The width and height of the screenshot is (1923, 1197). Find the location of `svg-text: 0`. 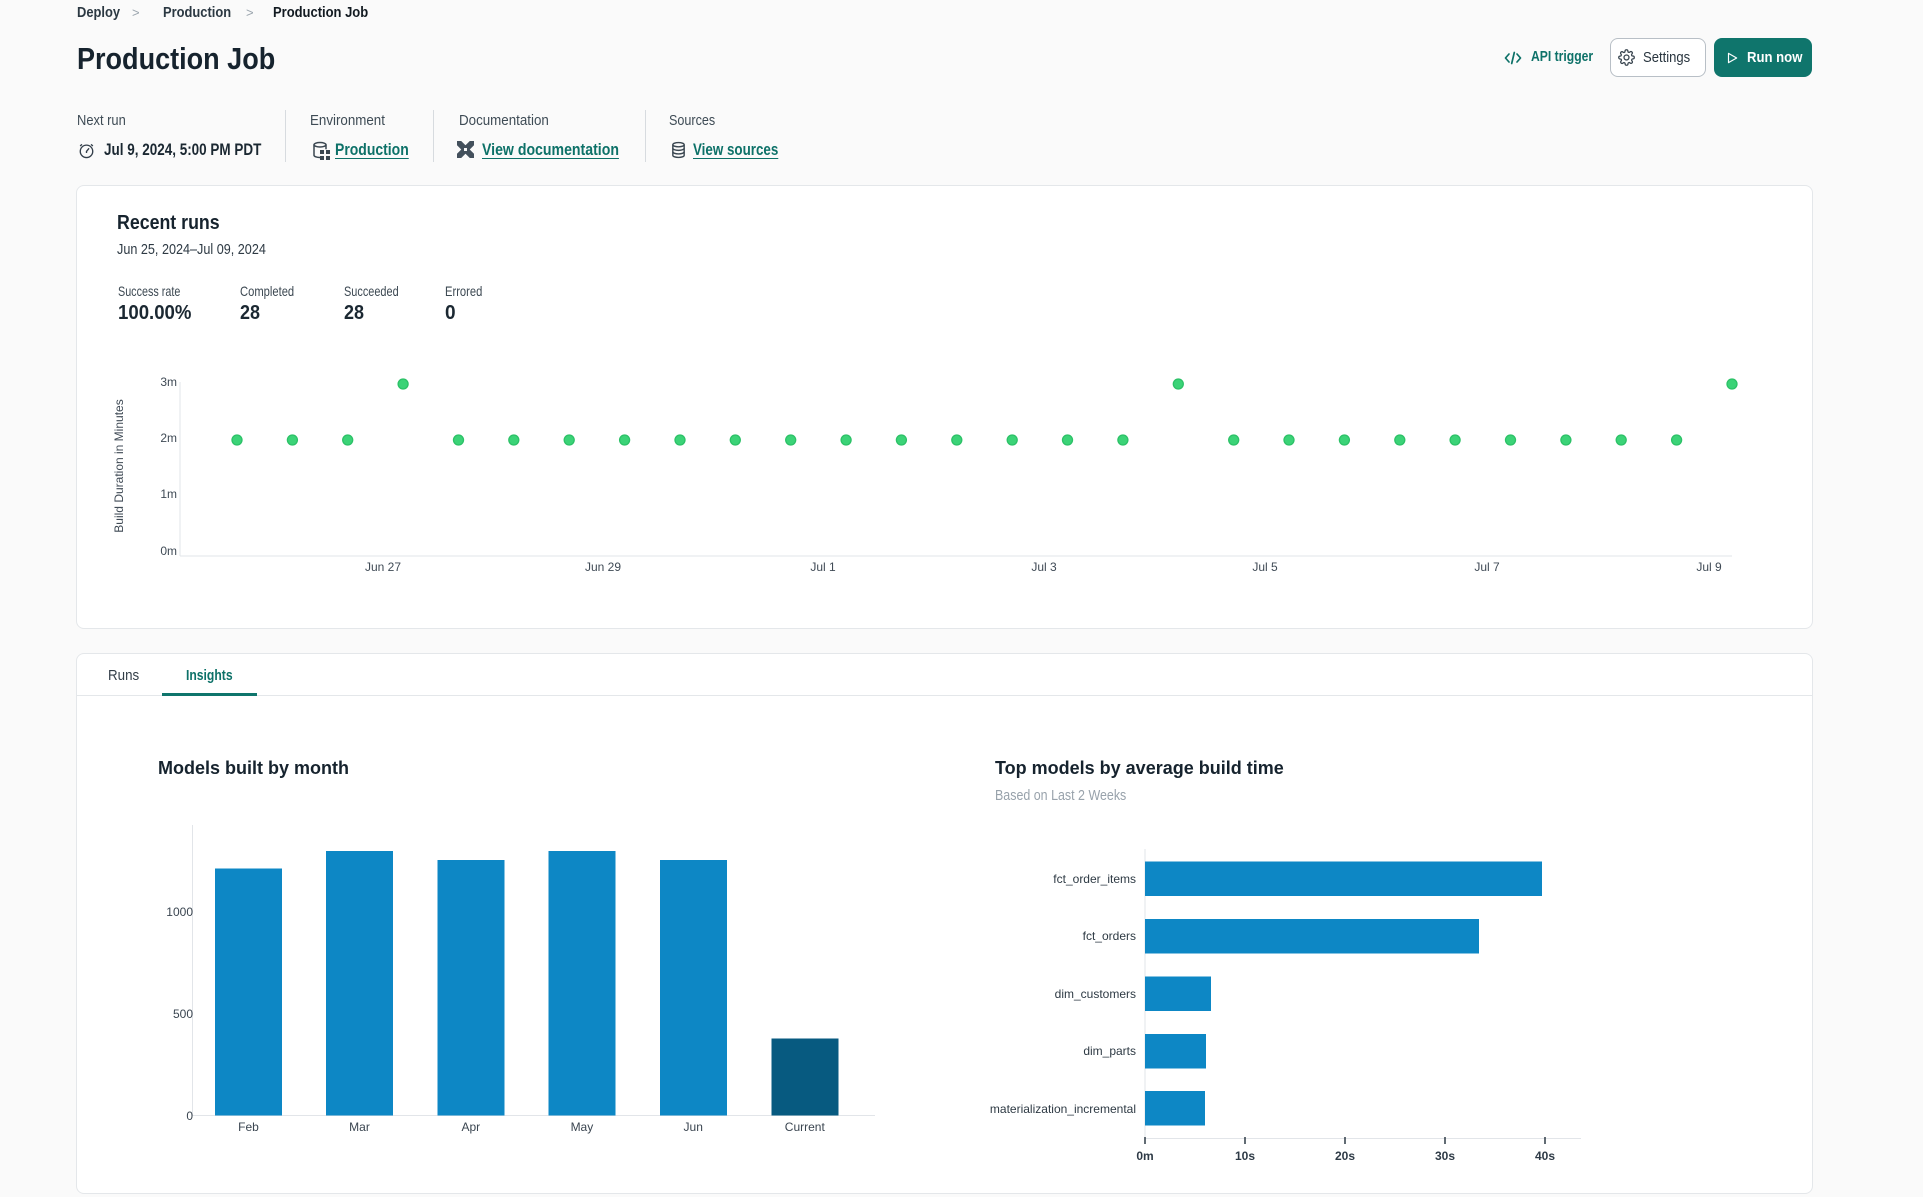

svg-text: 0 is located at coordinates (189, 1116).